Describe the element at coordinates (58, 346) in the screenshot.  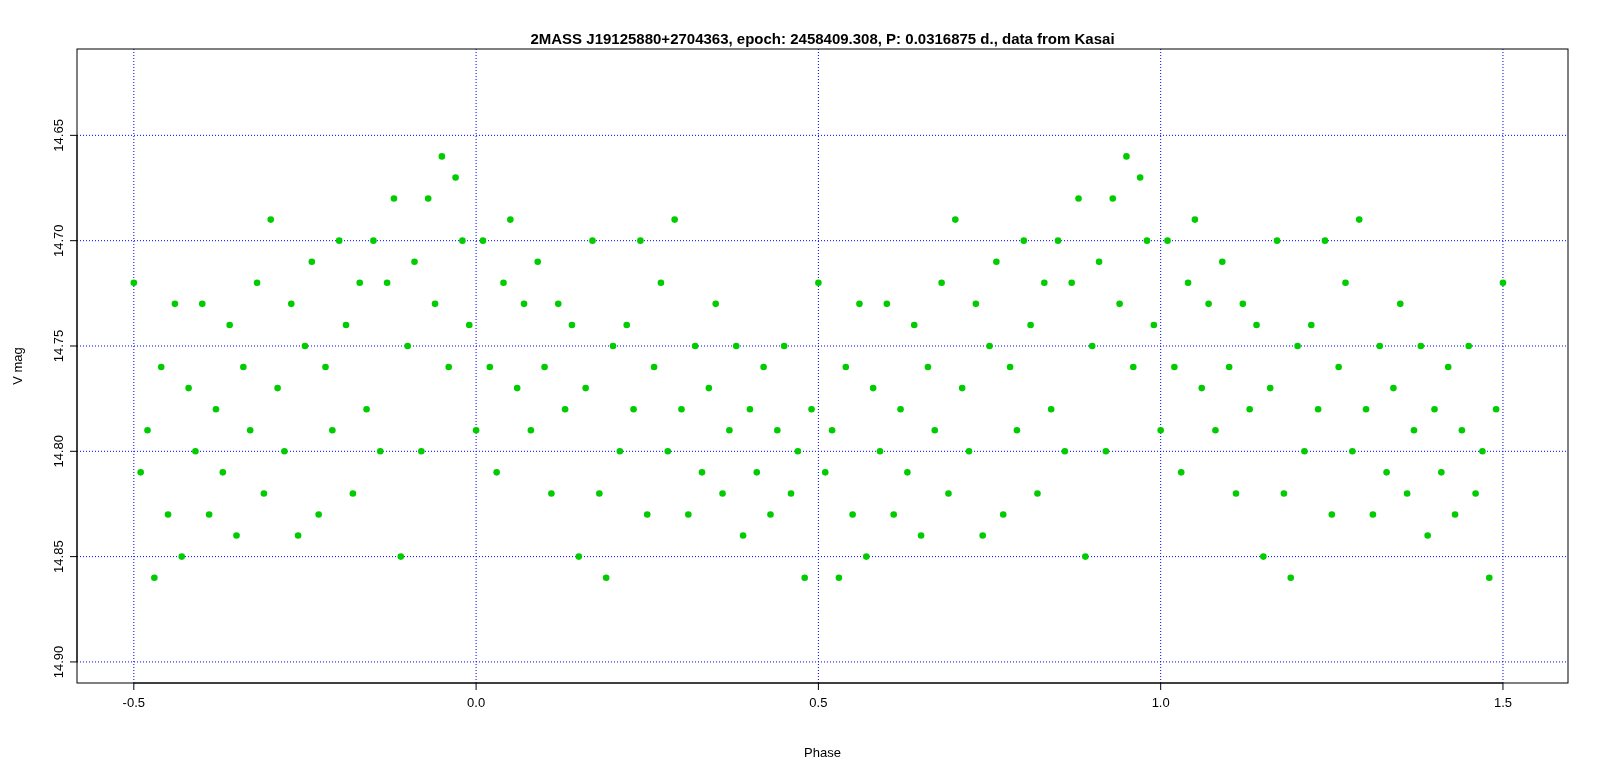
I see `y-tick-label: 14.75` at that location.